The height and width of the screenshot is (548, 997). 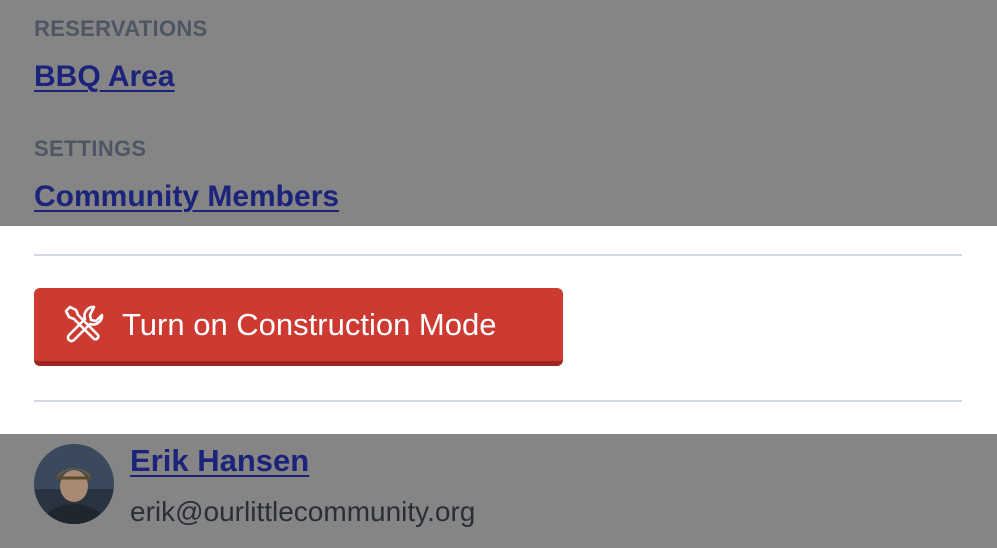 What do you see at coordinates (309, 324) in the screenshot?
I see `construction-mode-label: Turn on Construction Mode` at bounding box center [309, 324].